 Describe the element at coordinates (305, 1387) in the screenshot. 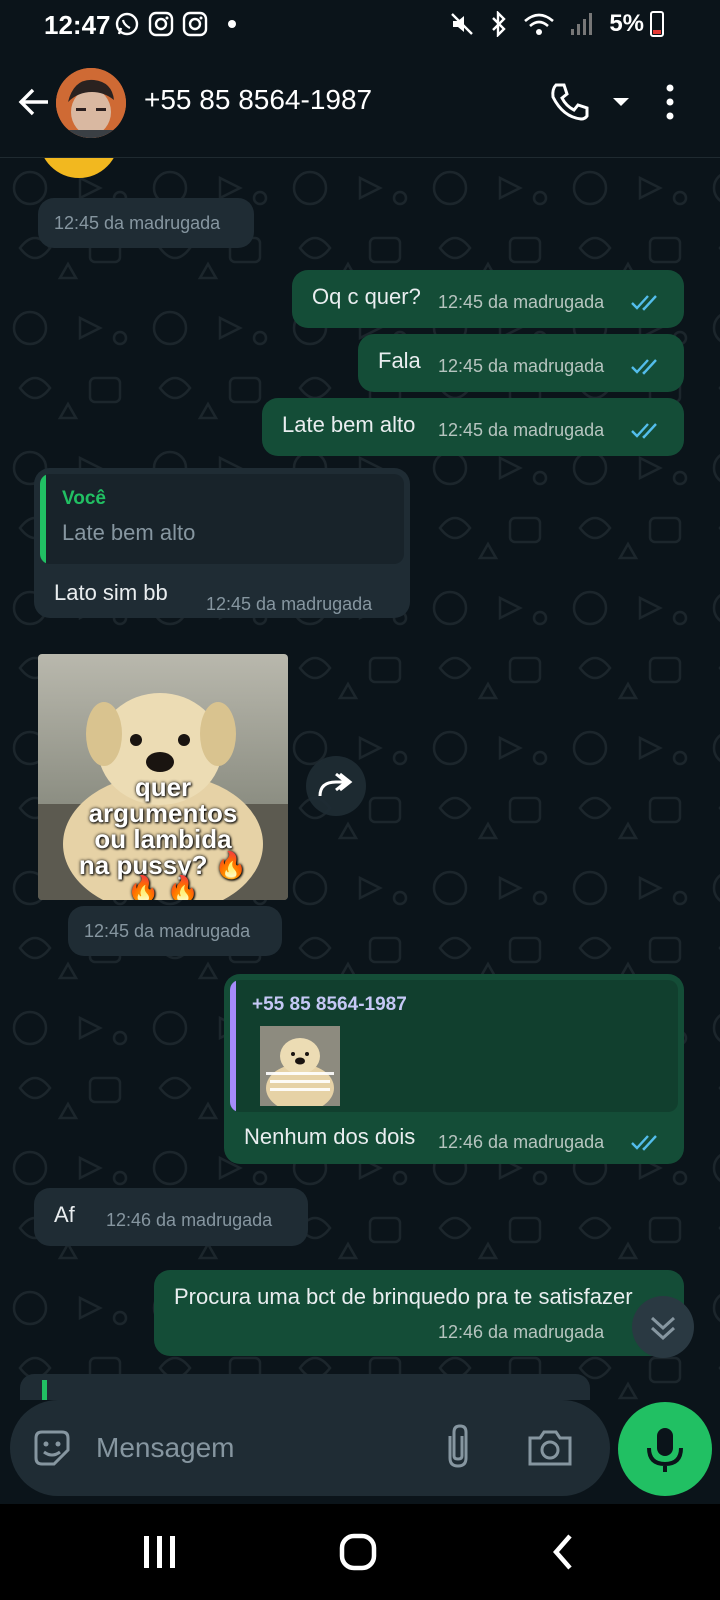

I see `incoming-message` at that location.